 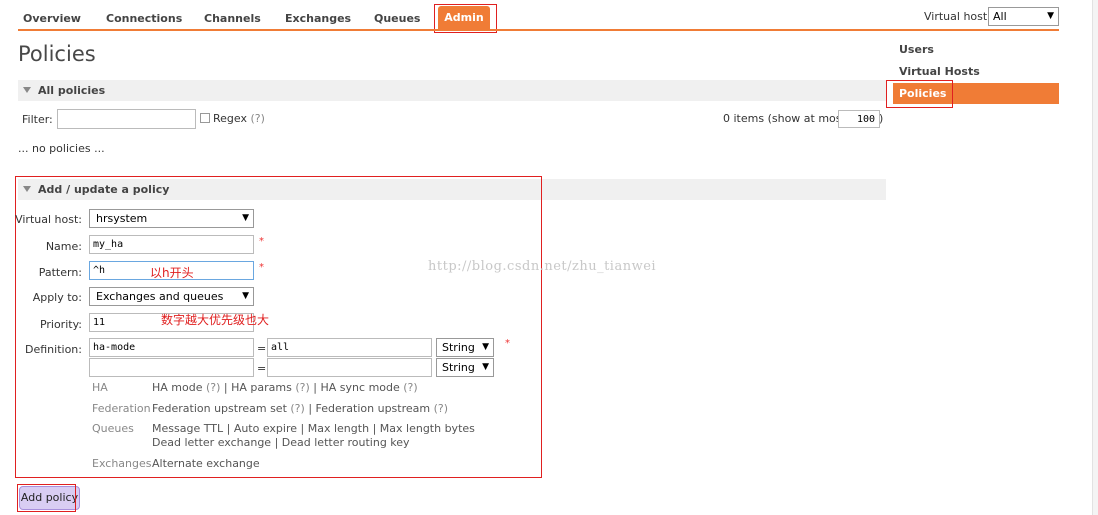 What do you see at coordinates (205, 118) in the screenshot?
I see `regex-checkbox` at bounding box center [205, 118].